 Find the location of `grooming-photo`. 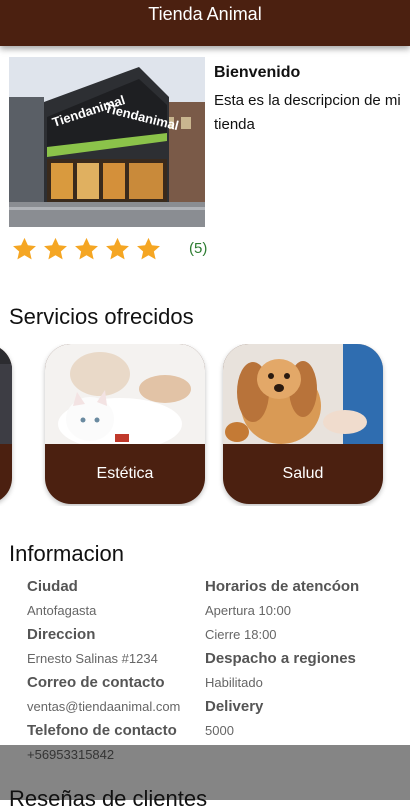

grooming-photo is located at coordinates (125, 394).